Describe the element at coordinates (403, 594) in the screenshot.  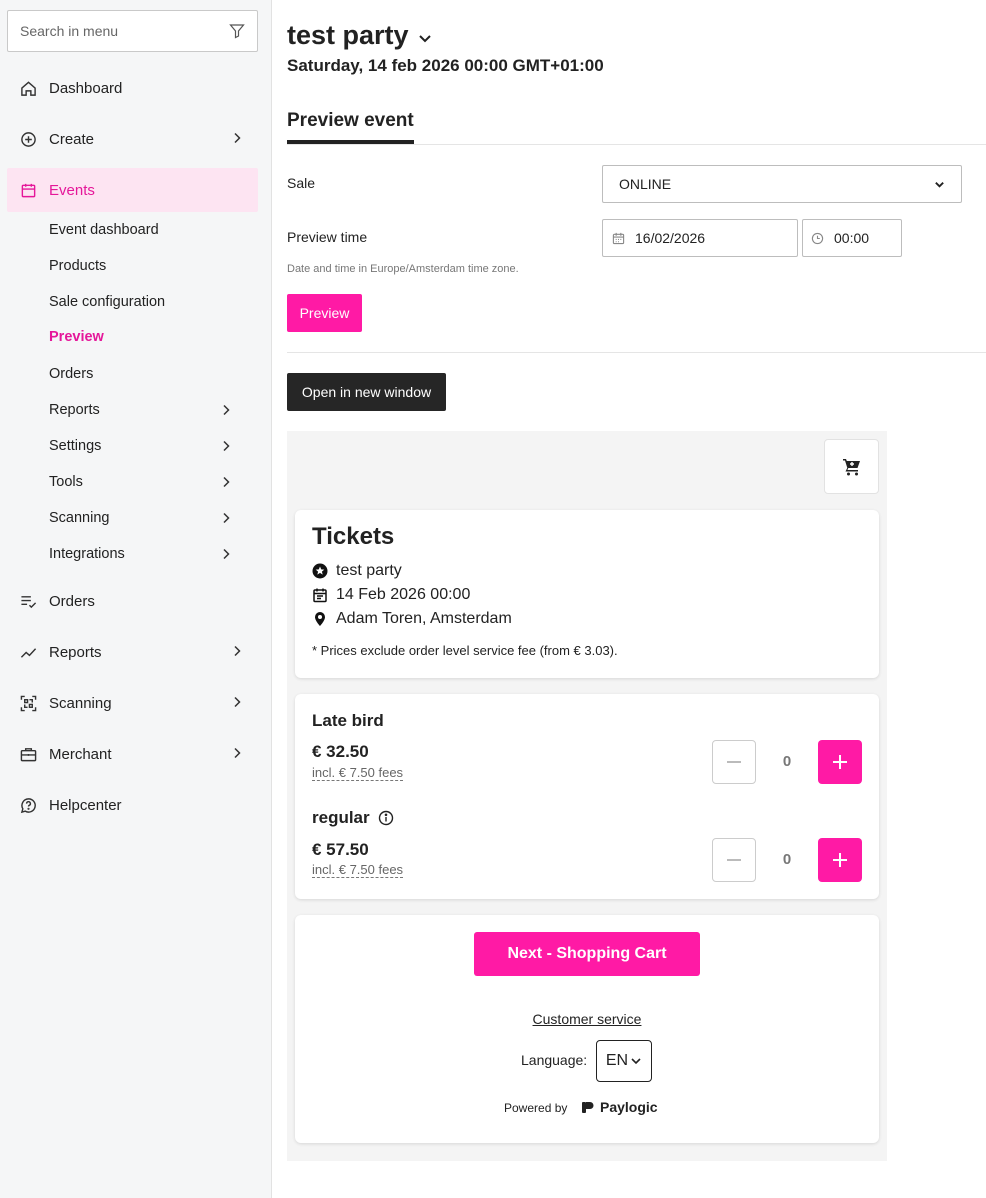
I see `event-date: 14 Feb 2026 00:00` at that location.